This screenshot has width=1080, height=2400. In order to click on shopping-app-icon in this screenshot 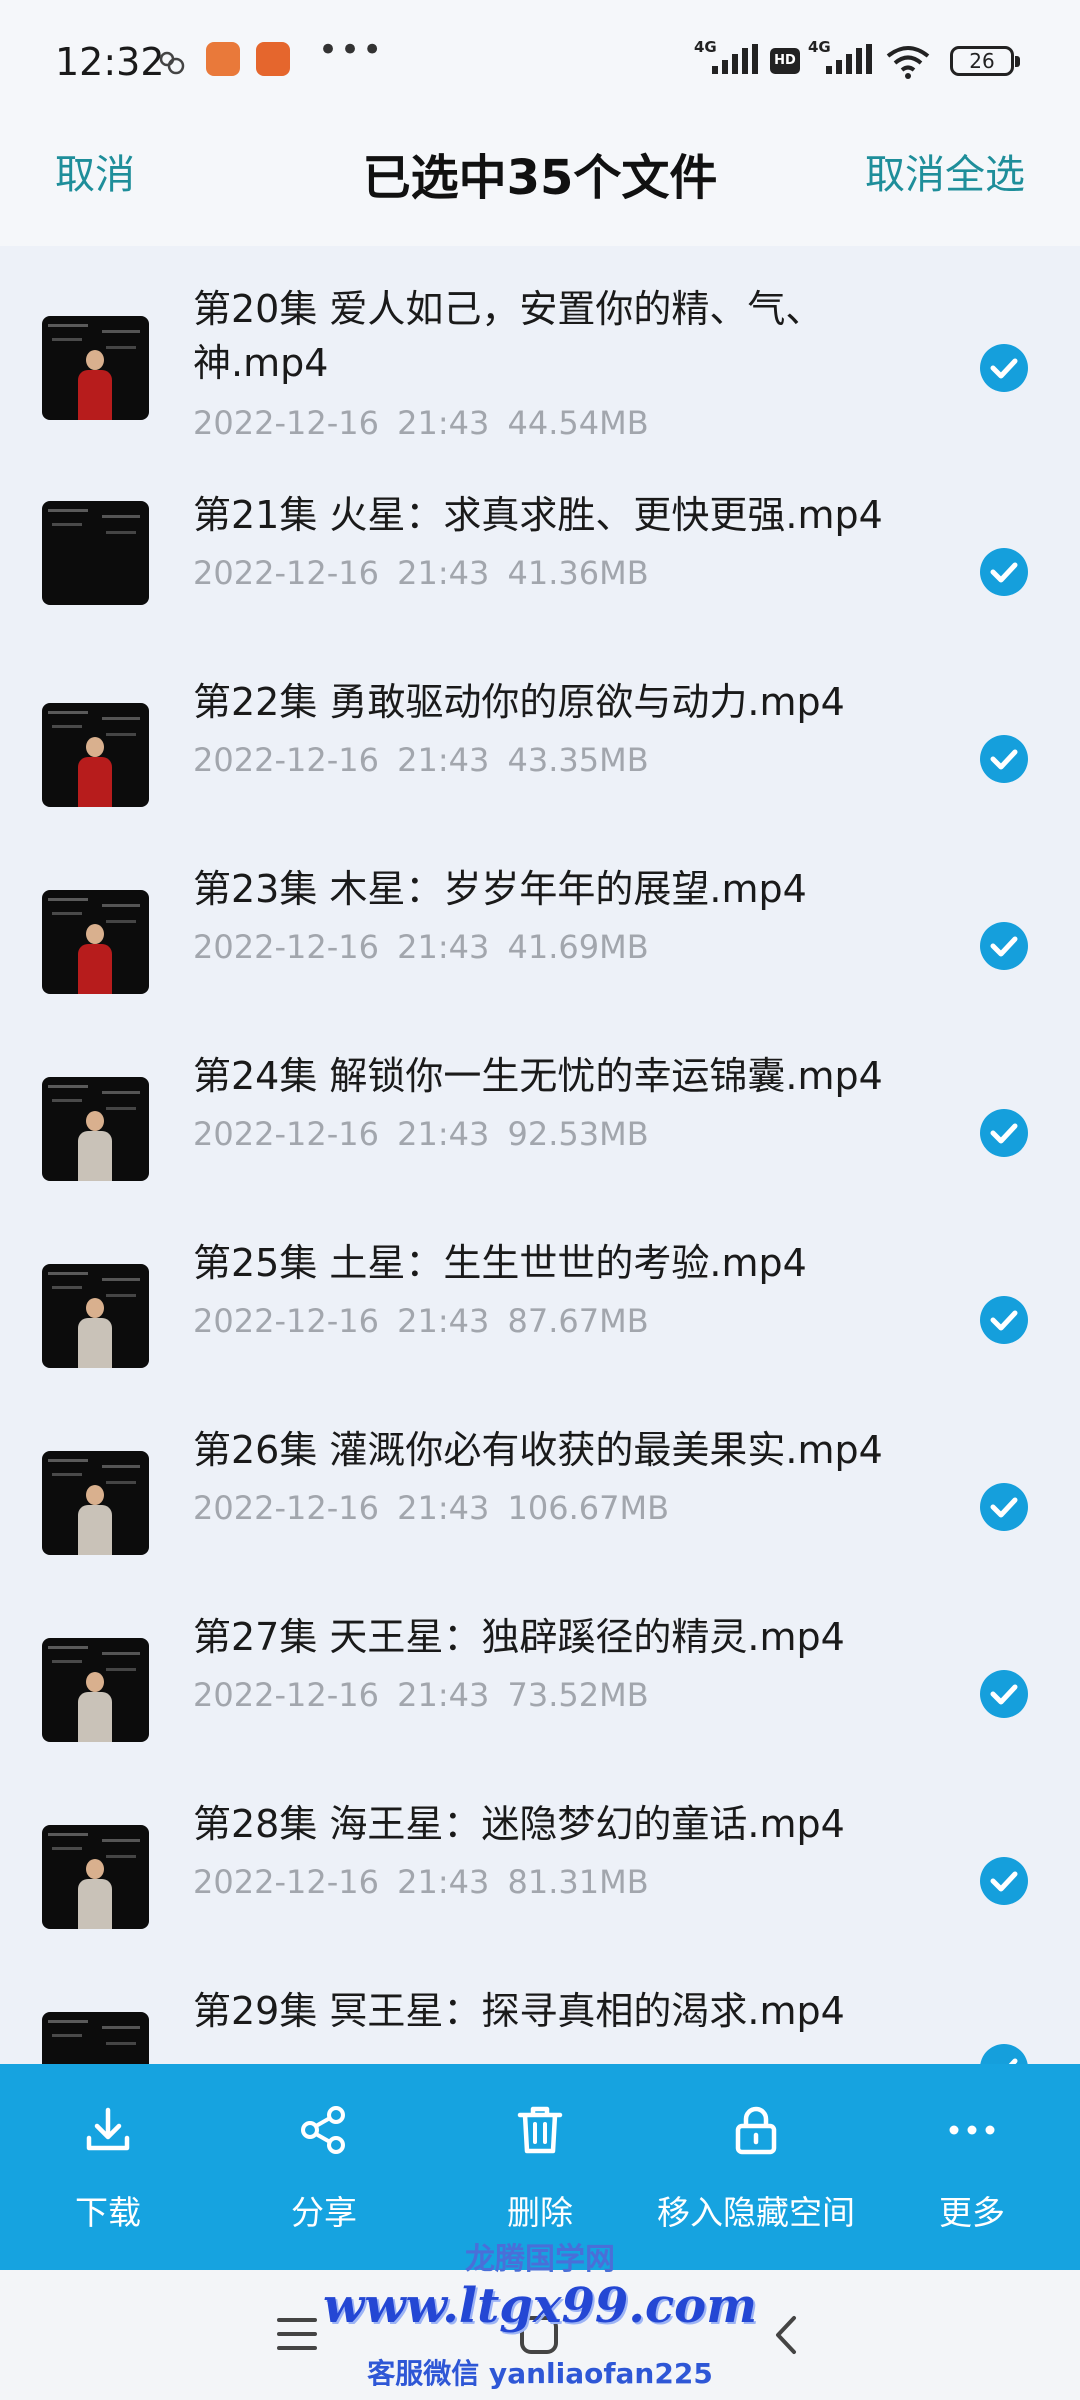, I will do `click(223, 59)`.